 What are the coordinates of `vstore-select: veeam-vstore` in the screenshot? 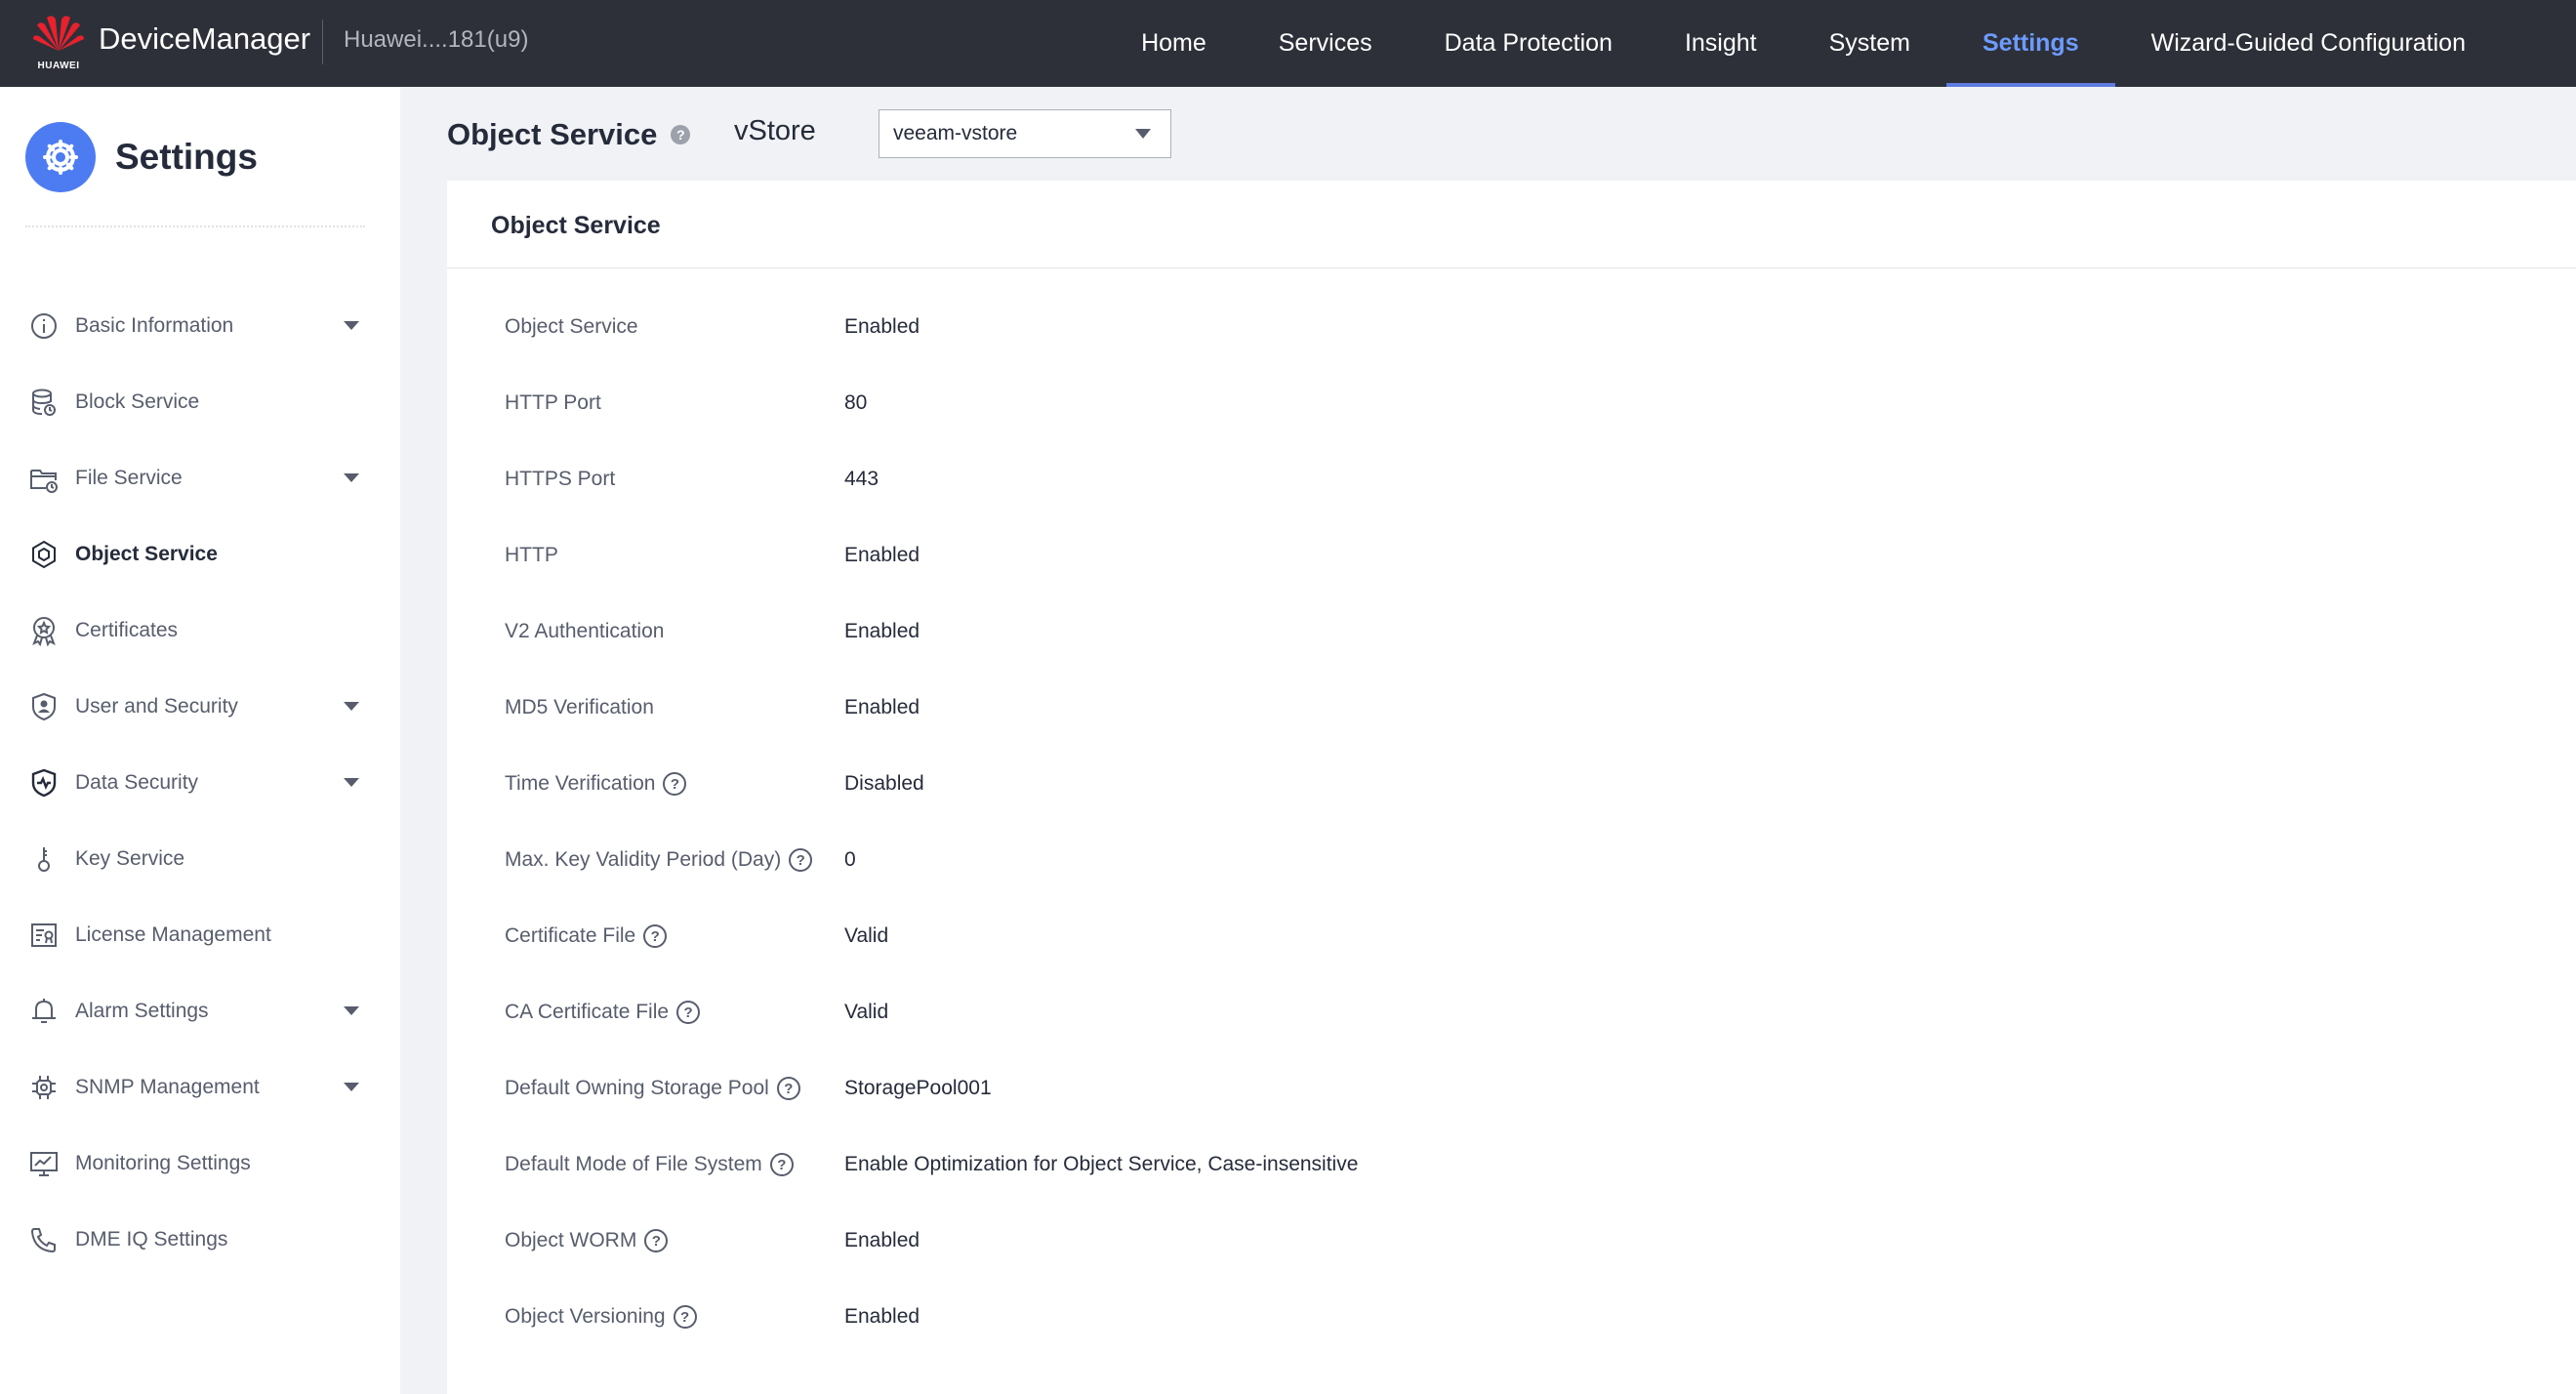 It's located at (1025, 133).